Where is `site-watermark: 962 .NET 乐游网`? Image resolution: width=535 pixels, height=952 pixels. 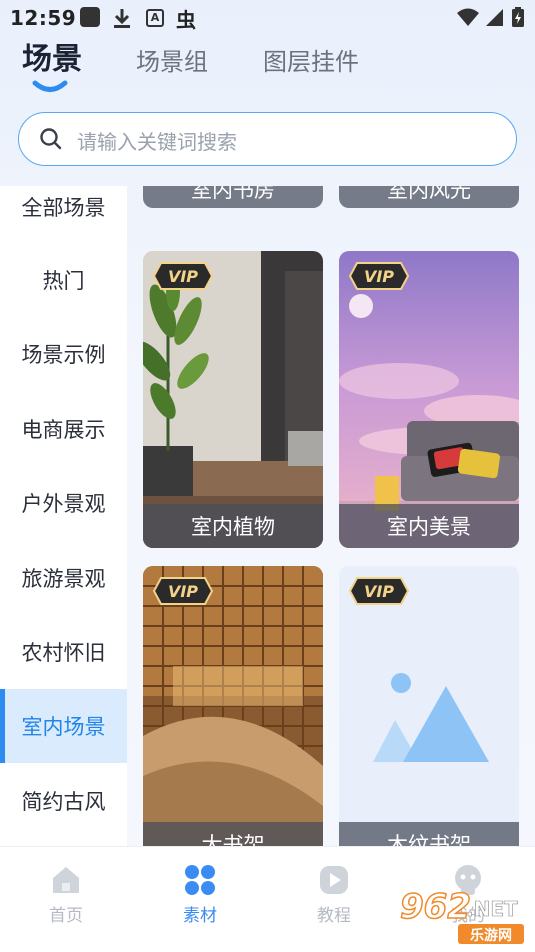 site-watermark: 962 .NET 乐游网 is located at coordinates (461, 915).